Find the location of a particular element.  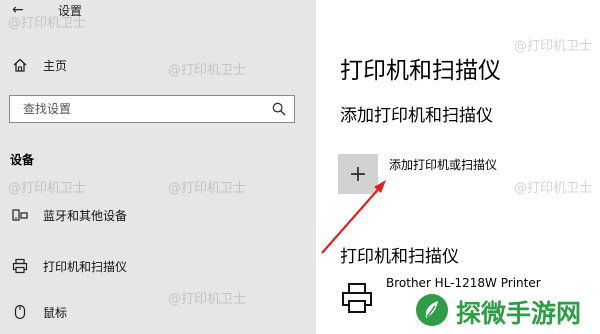

printer-device-icon is located at coordinates (357, 298).